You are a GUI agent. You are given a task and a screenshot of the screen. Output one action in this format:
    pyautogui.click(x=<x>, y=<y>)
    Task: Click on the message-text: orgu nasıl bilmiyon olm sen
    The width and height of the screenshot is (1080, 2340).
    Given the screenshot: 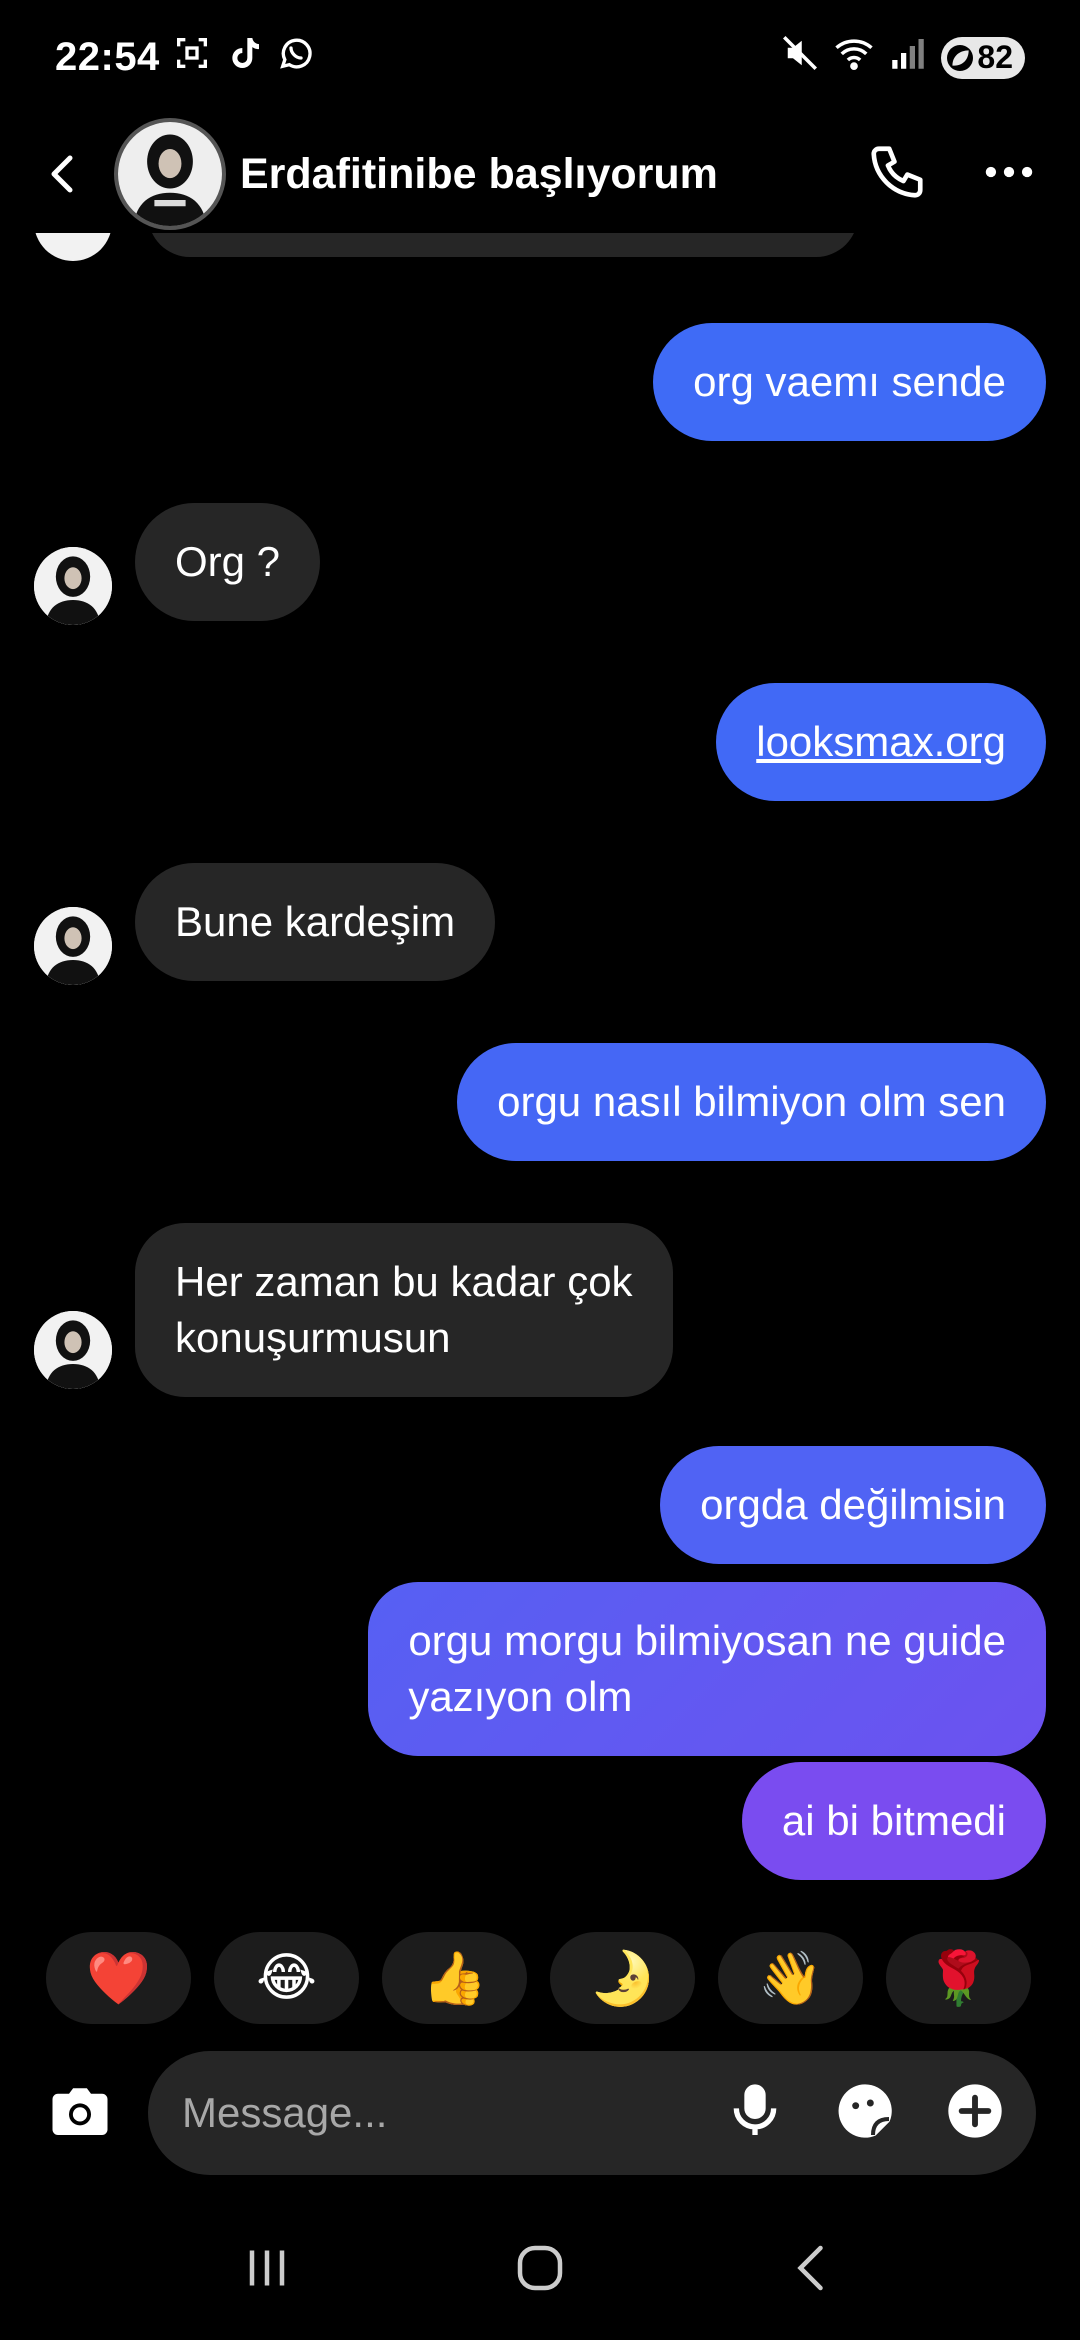 What is the action you would take?
    pyautogui.click(x=751, y=1101)
    